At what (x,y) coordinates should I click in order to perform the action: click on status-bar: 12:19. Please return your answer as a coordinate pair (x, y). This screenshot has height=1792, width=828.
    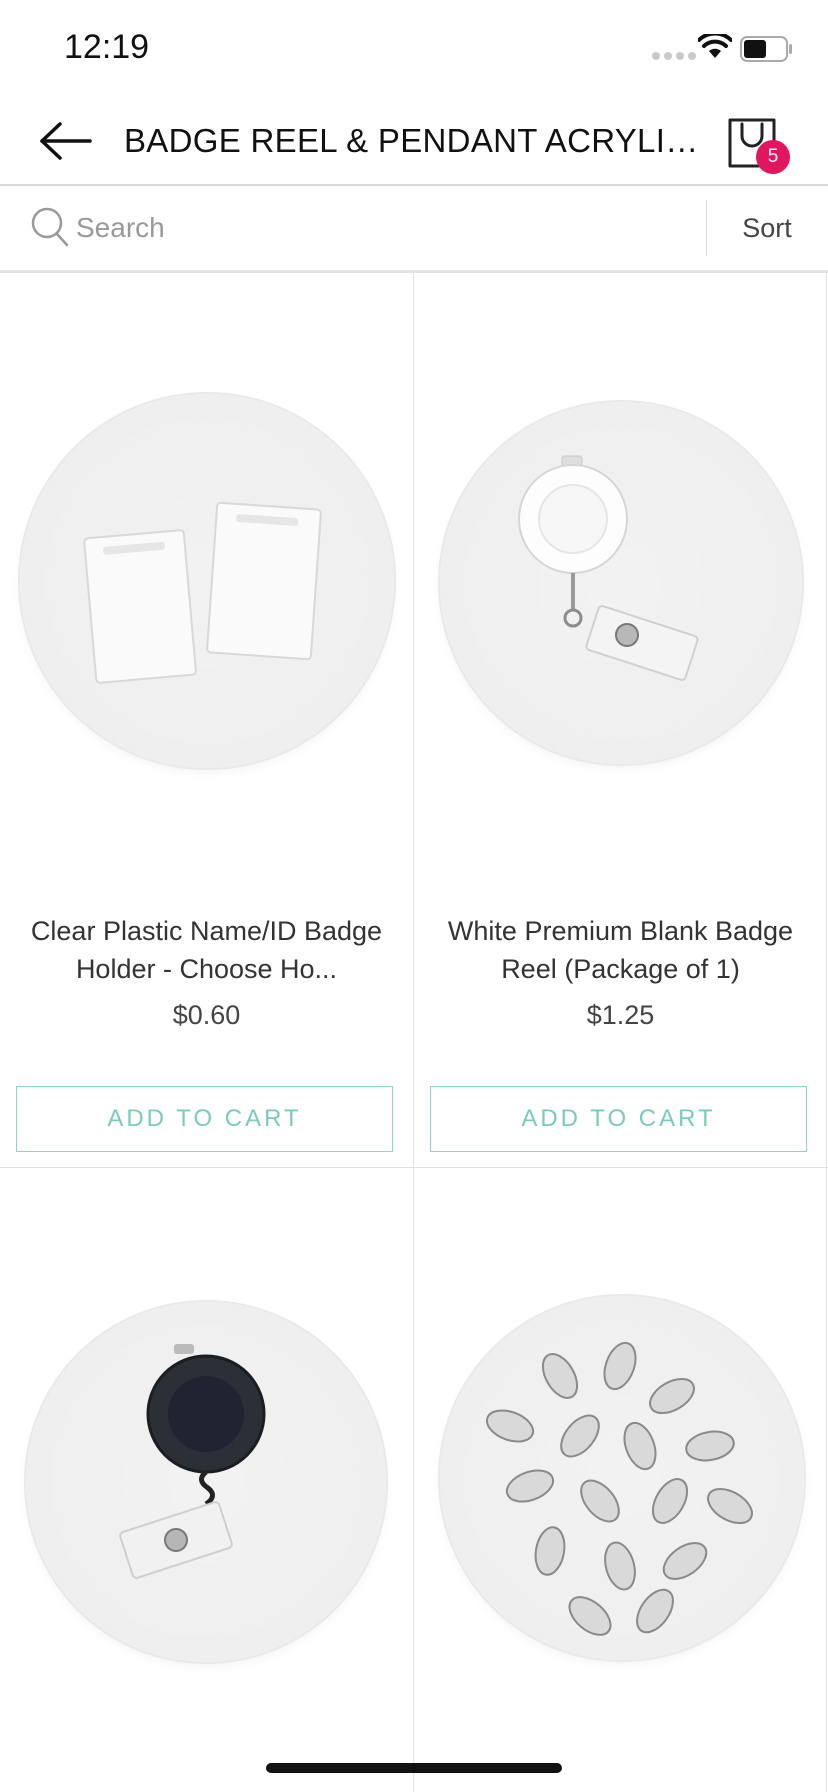
    Looking at the image, I should click on (414, 50).